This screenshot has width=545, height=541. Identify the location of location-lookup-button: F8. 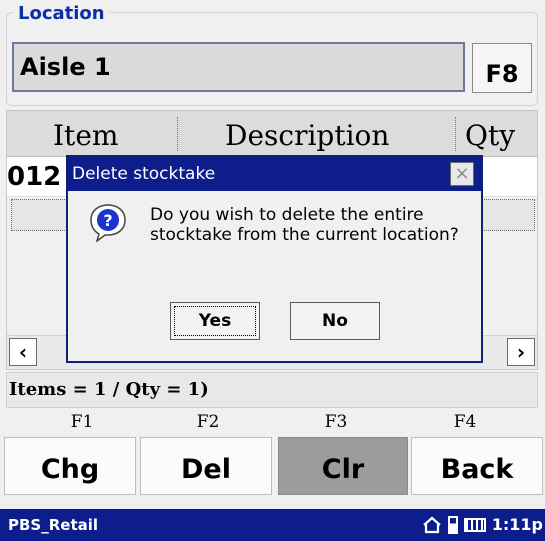
(502, 68).